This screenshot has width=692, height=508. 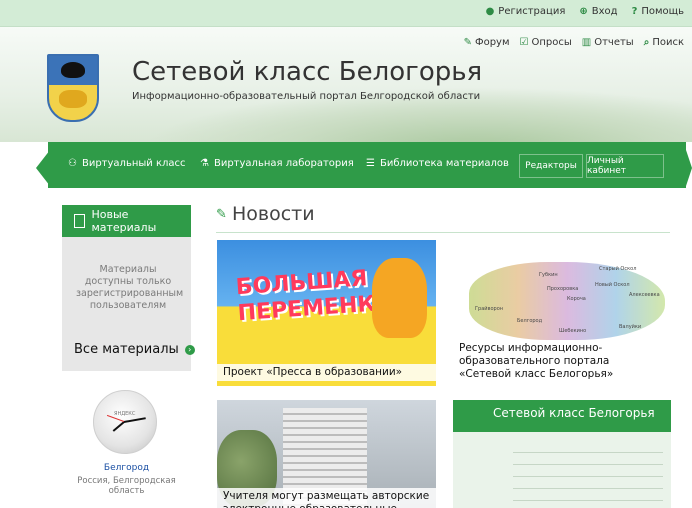 What do you see at coordinates (668, 42) in the screenshot?
I see `search-label: Поиск` at bounding box center [668, 42].